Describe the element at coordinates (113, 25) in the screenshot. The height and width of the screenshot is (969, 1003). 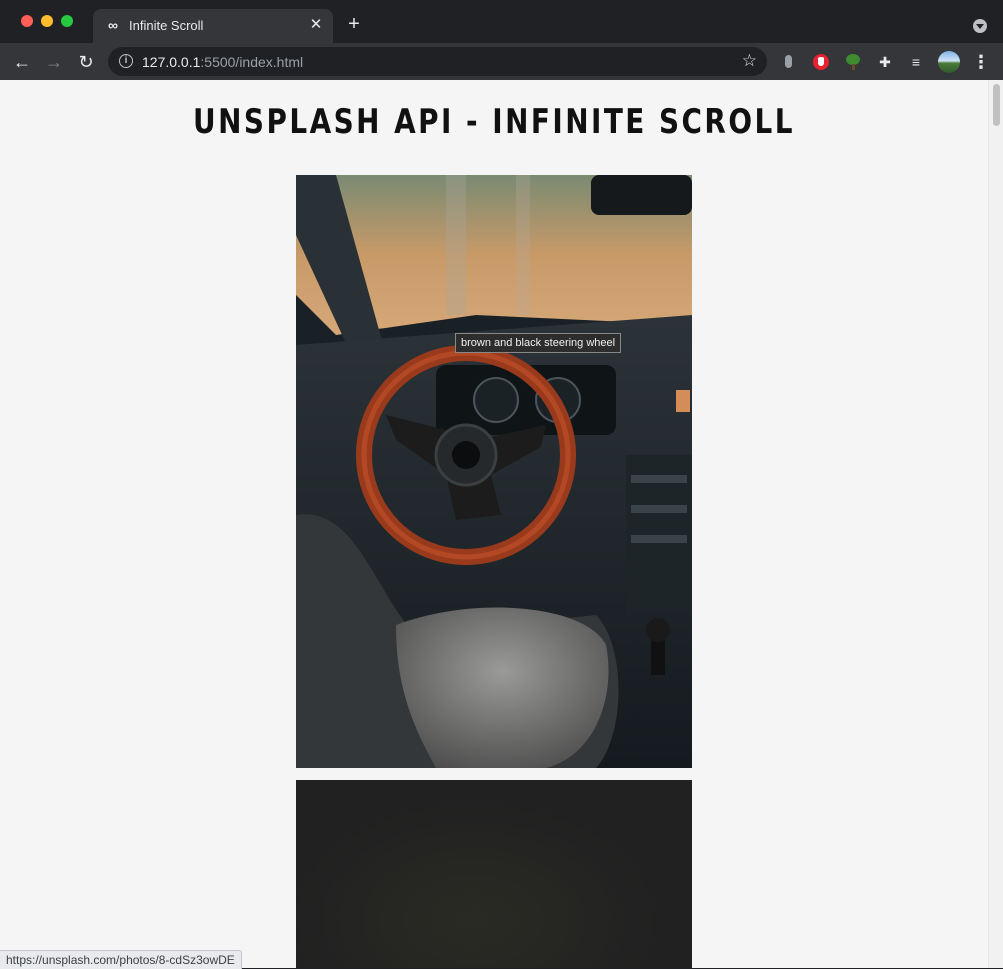
I see `infinity-icon: ∞` at that location.